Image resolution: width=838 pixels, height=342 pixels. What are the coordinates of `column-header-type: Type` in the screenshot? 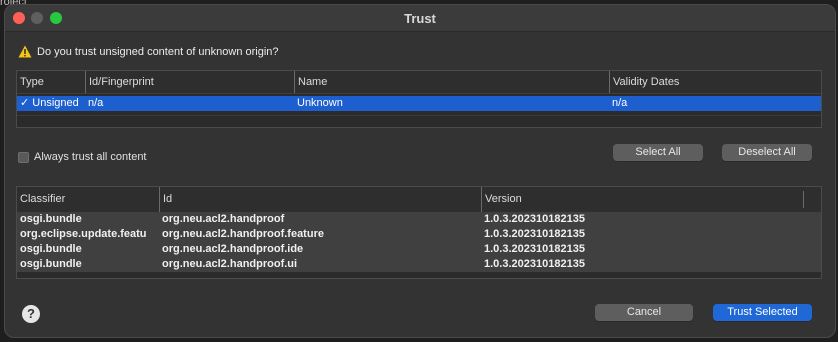 It's located at (51, 82).